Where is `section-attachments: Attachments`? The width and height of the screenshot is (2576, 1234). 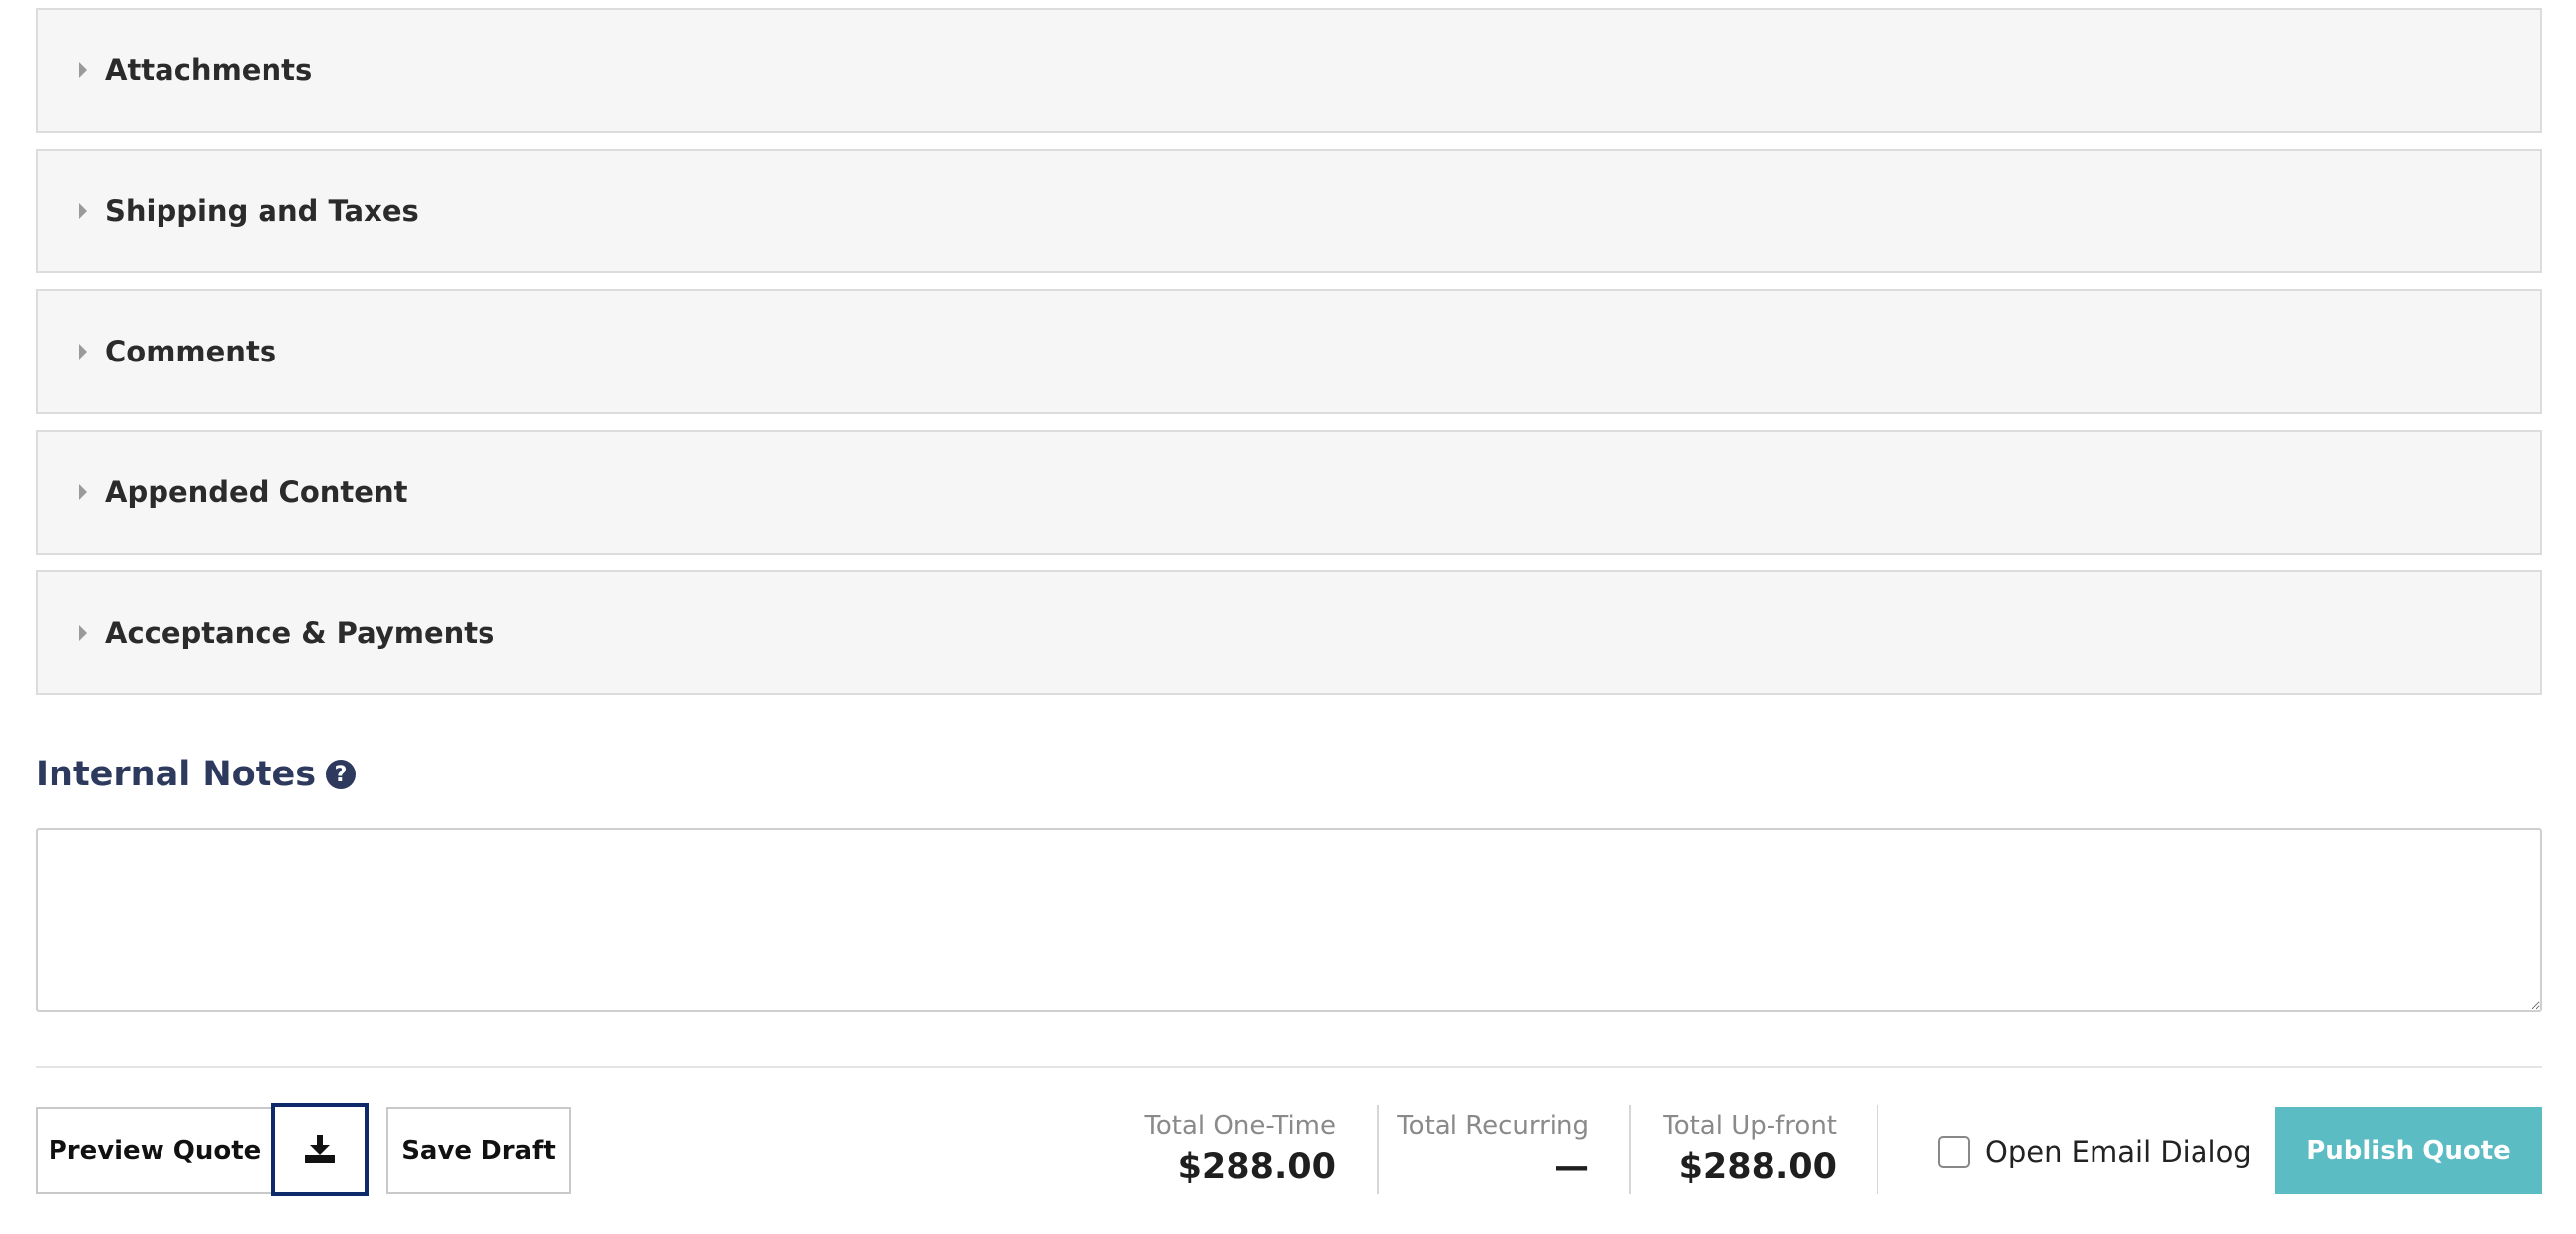 section-attachments: Attachments is located at coordinates (1289, 70).